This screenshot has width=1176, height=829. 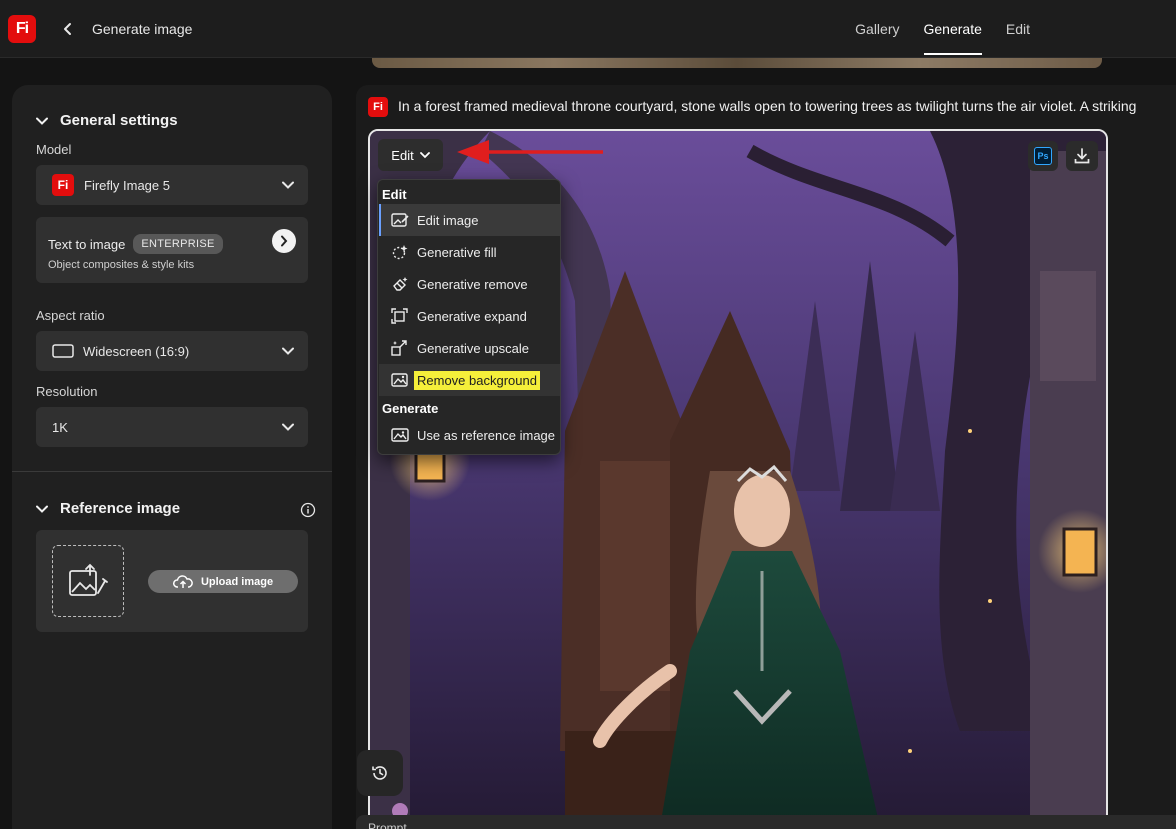 What do you see at coordinates (402, 155) in the screenshot?
I see `edit-dropdown-label: Edit` at bounding box center [402, 155].